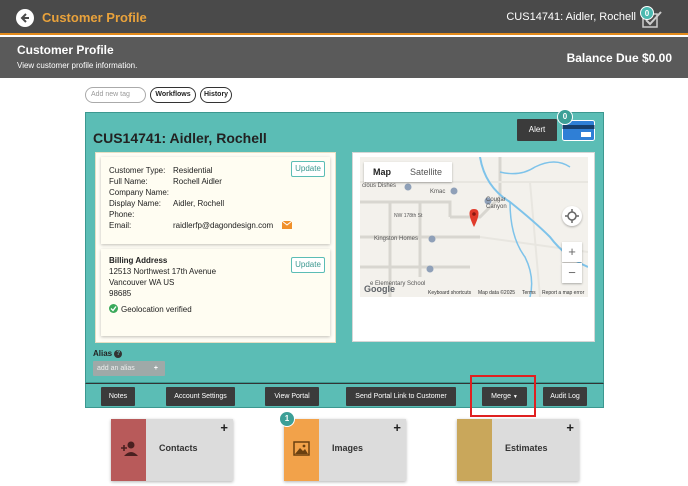 The image size is (688, 486). What do you see at coordinates (537, 130) in the screenshot?
I see `alert-button: Alert` at bounding box center [537, 130].